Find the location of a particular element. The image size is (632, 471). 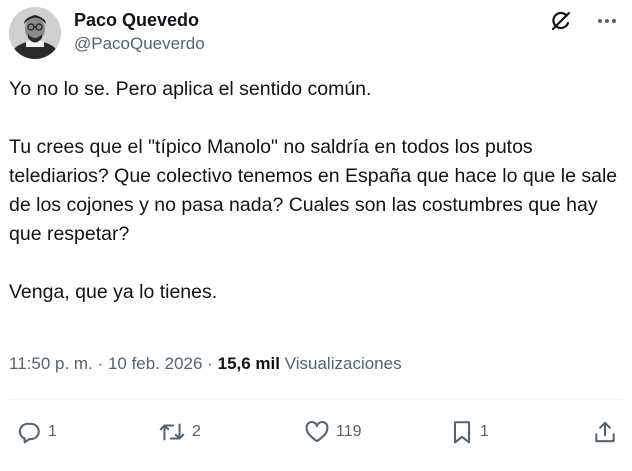

grok-icon is located at coordinates (561, 21).